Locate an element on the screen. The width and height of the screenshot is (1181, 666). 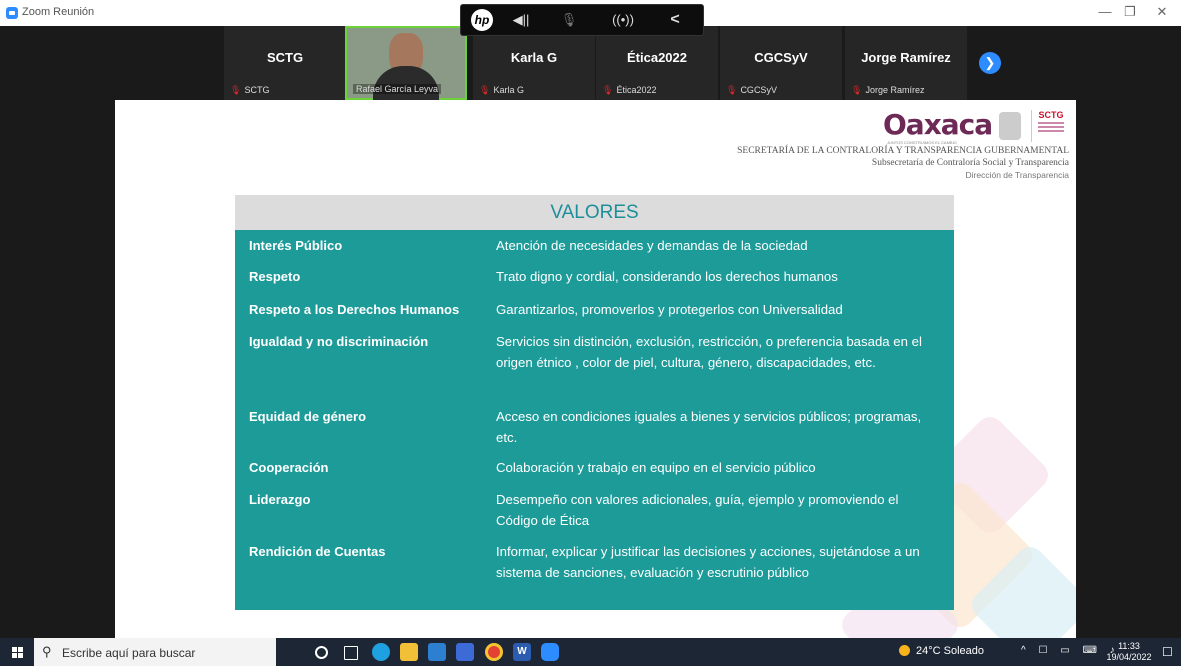
slide-header-direccion: Dirección de Transparencia is located at coordinates (1017, 175).